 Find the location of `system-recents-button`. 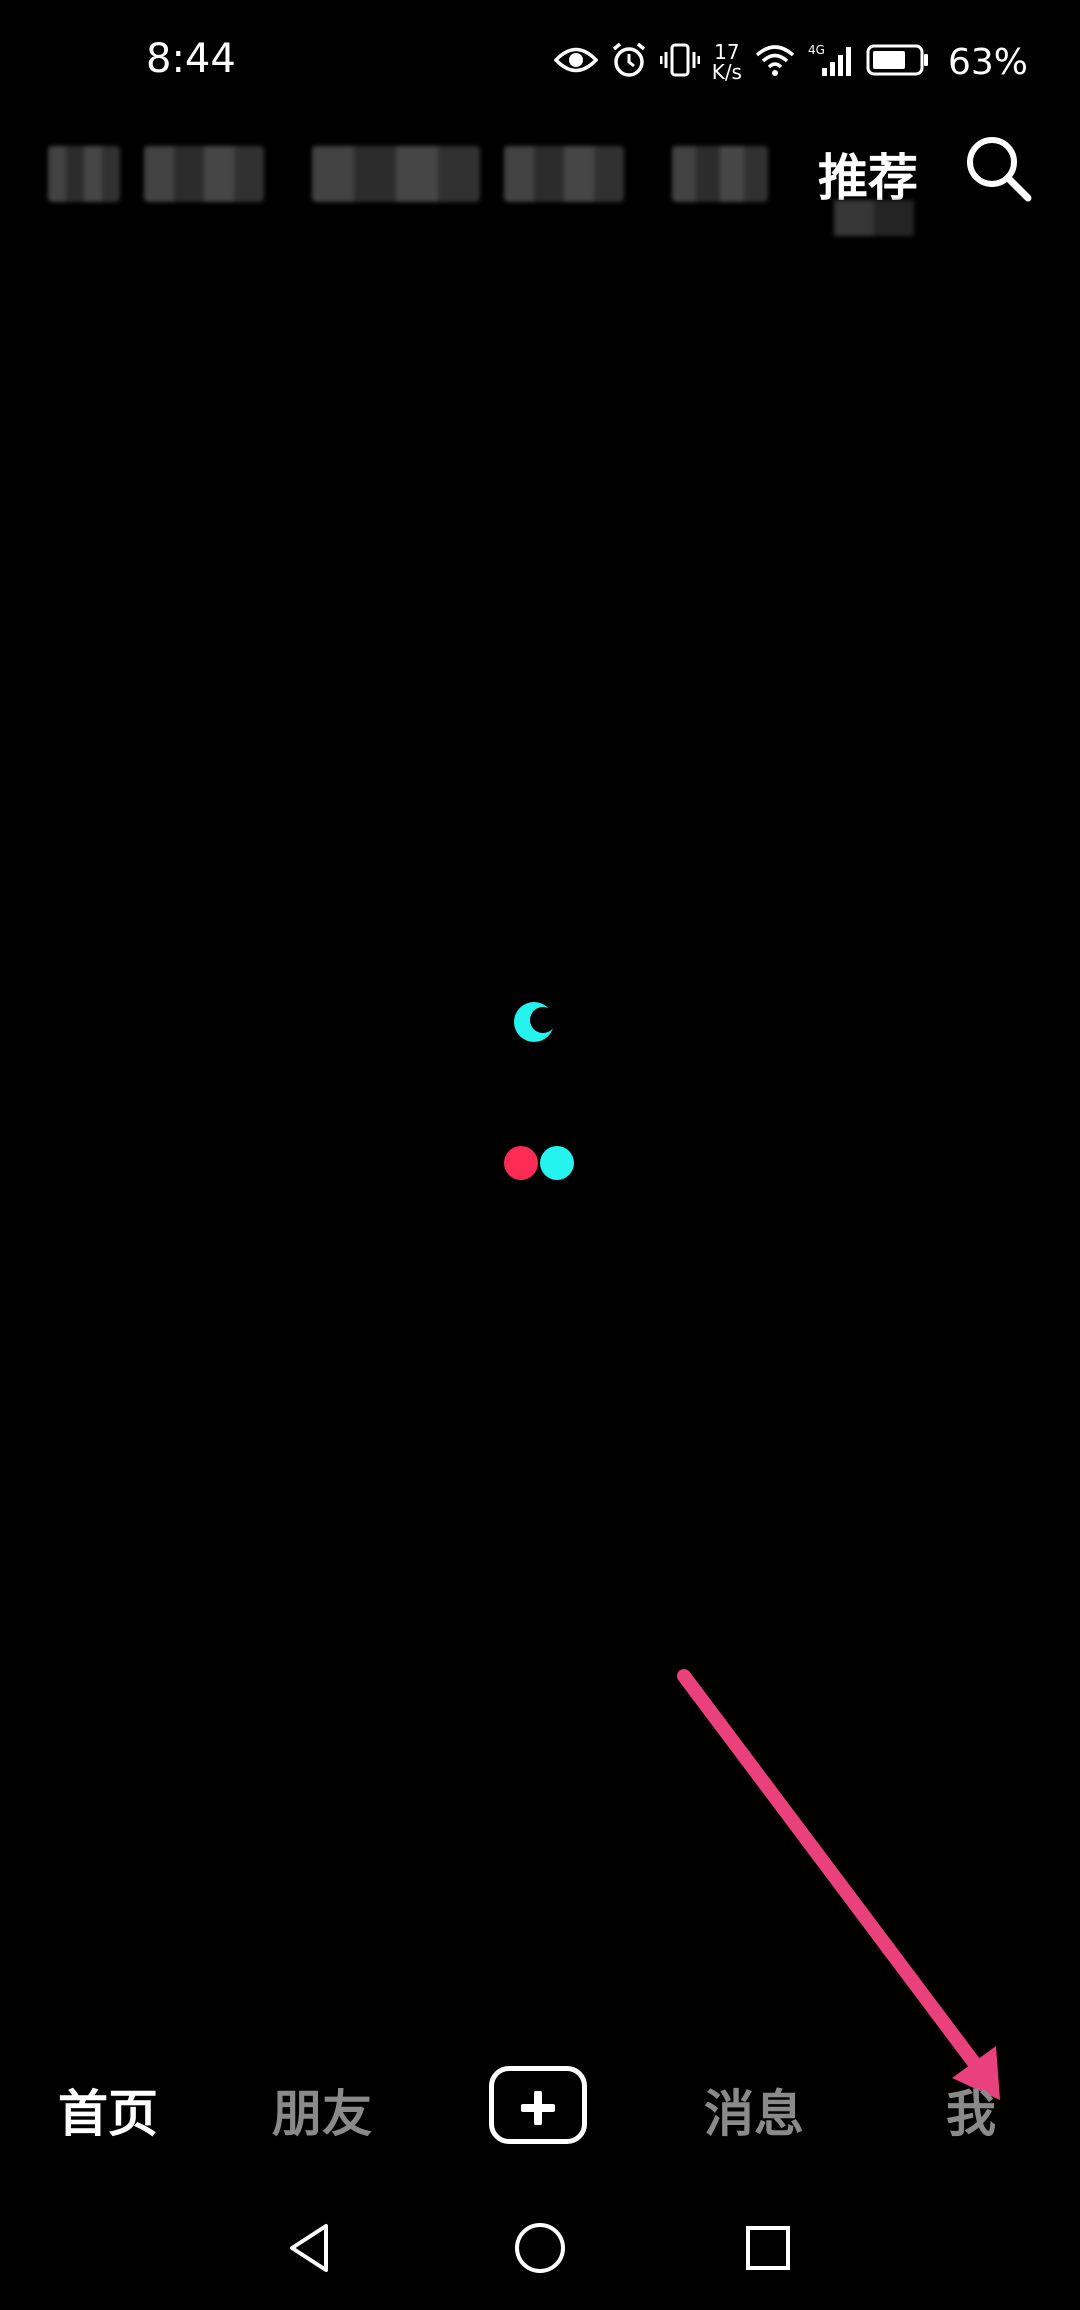

system-recents-button is located at coordinates (768, 2248).